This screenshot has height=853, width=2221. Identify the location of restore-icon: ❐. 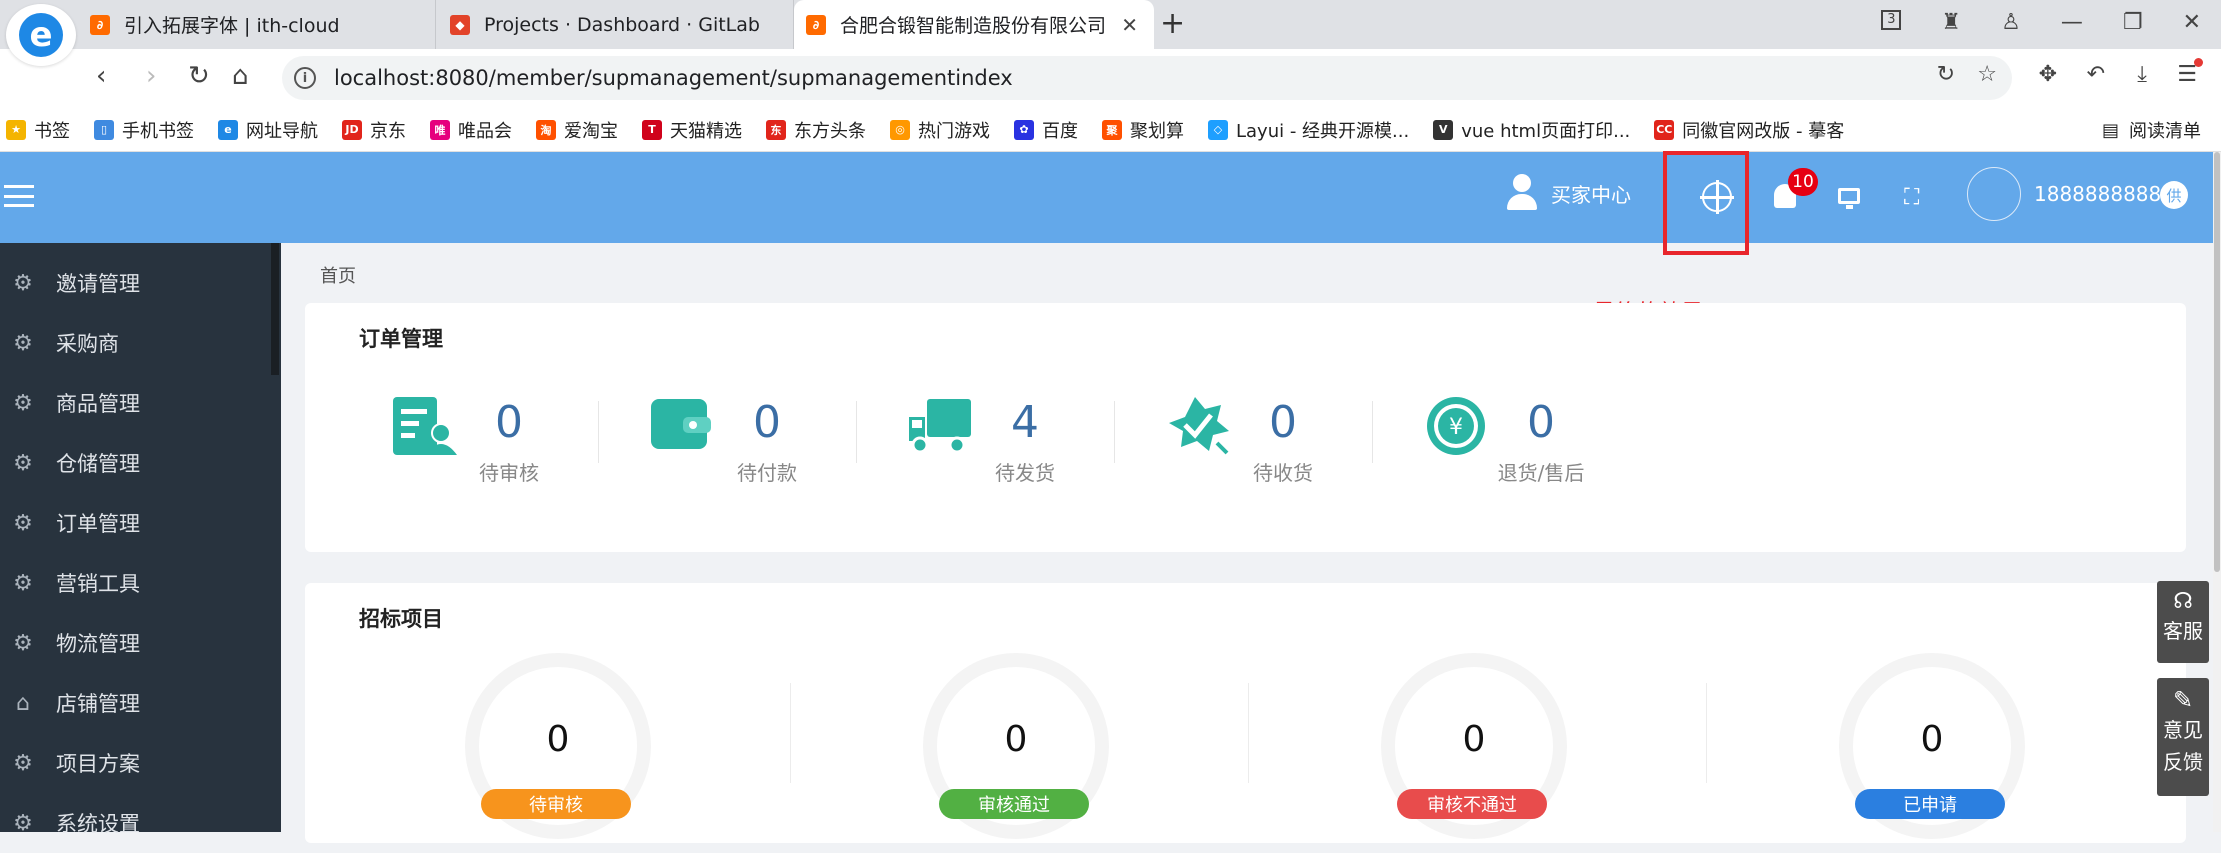
(2133, 22).